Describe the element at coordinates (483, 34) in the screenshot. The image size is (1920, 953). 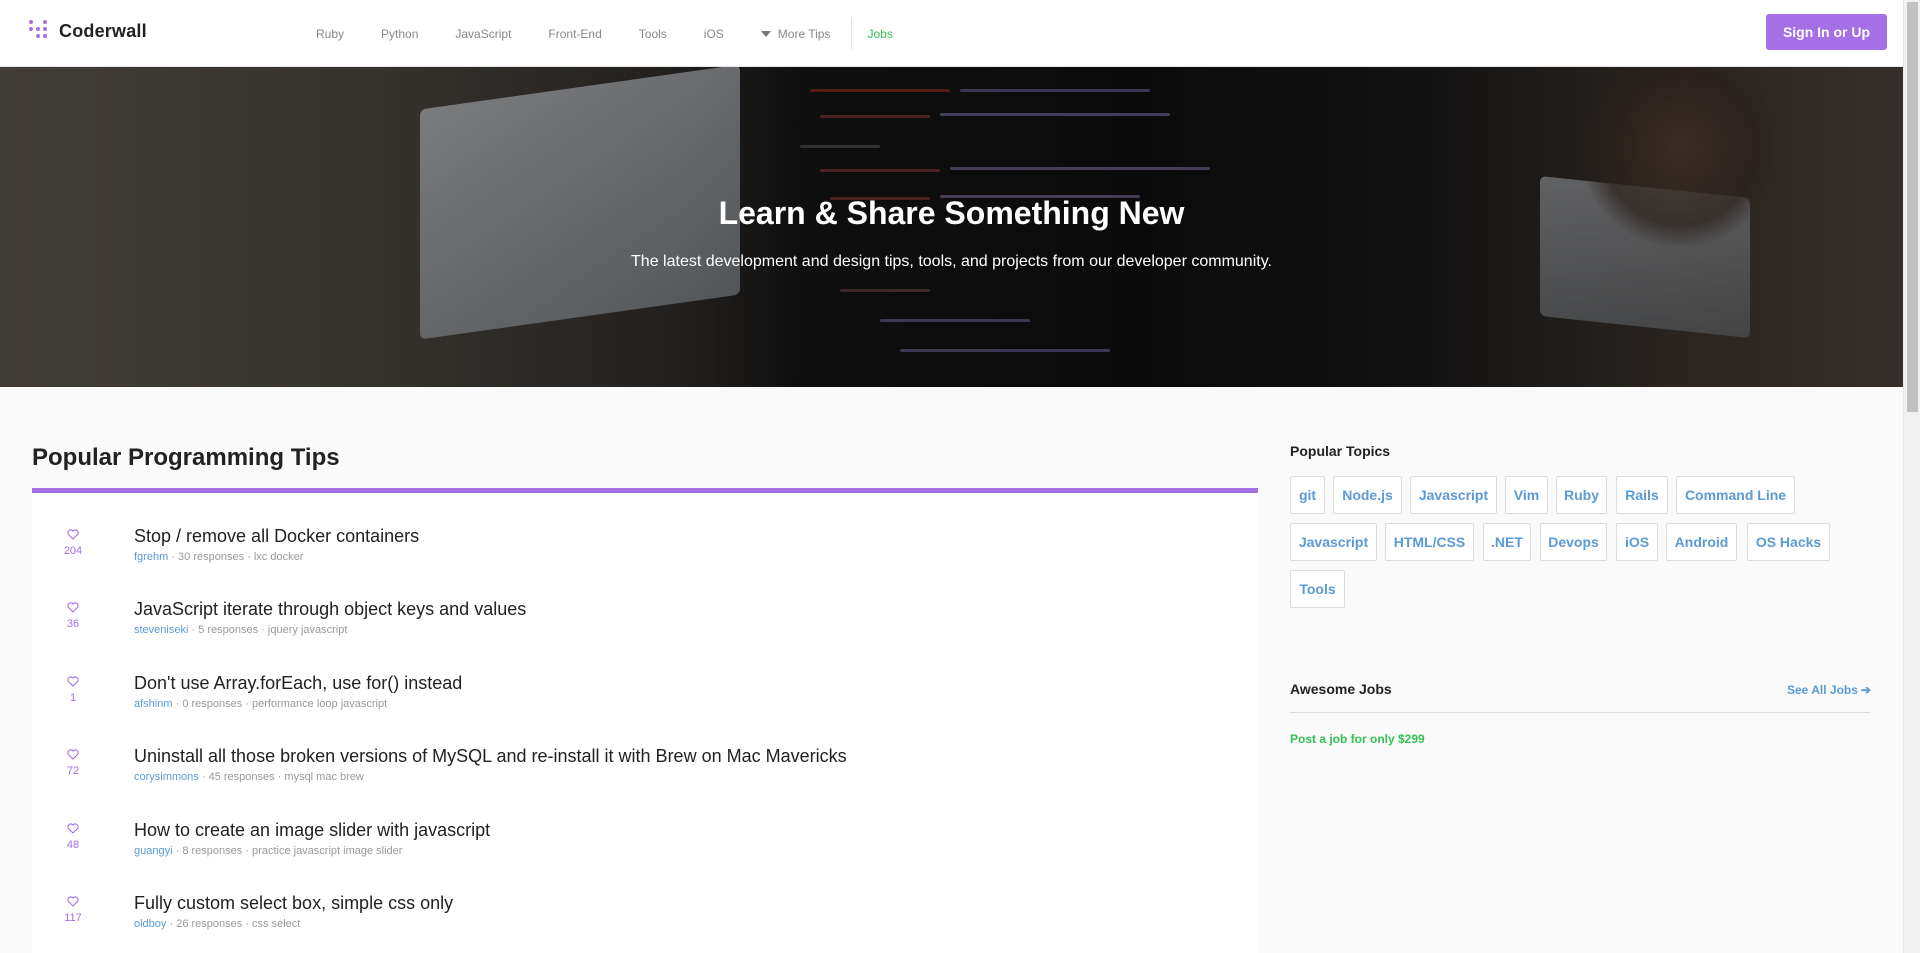
I see `nav-javascript: JavaScript` at that location.